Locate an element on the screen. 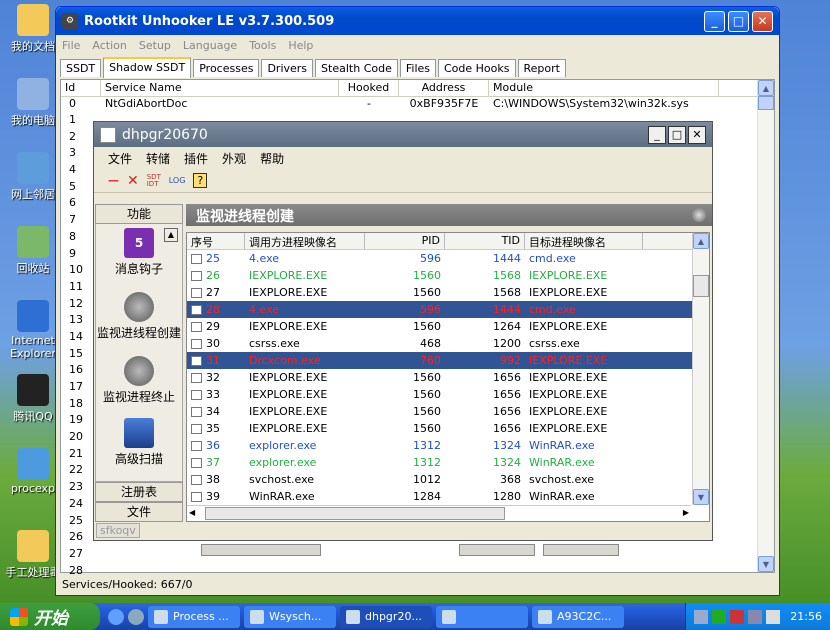 Image resolution: width=830 pixels, height=630 pixels. delete-icon: ✕ is located at coordinates (133, 181).